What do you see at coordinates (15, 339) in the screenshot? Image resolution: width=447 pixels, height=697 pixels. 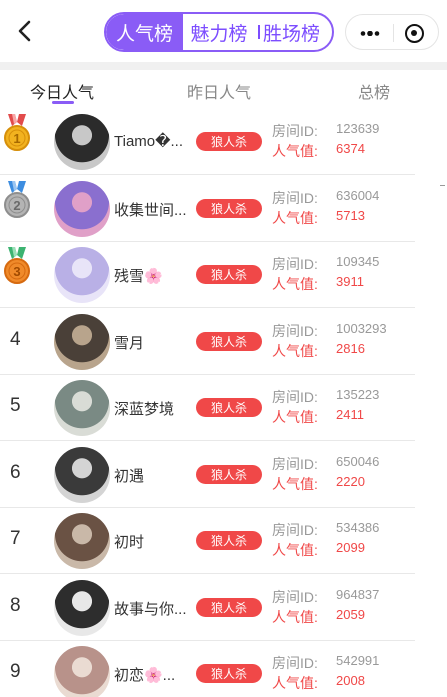 I see `rank-number: 4` at bounding box center [15, 339].